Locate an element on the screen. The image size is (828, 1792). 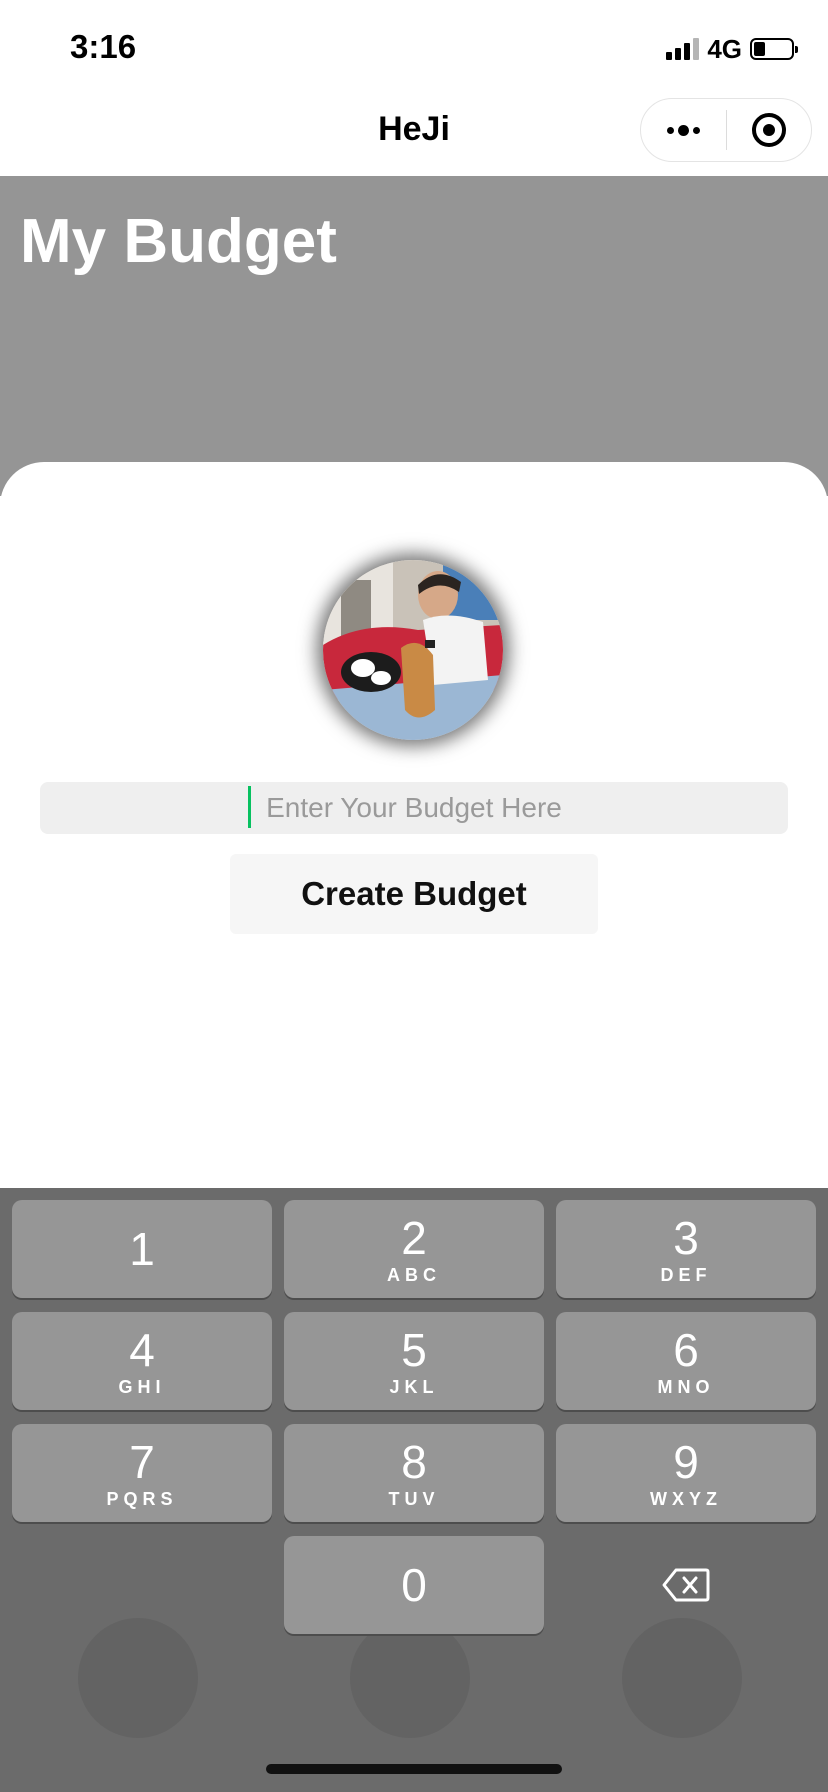
key-1: 1 is located at coordinates (142, 1249).